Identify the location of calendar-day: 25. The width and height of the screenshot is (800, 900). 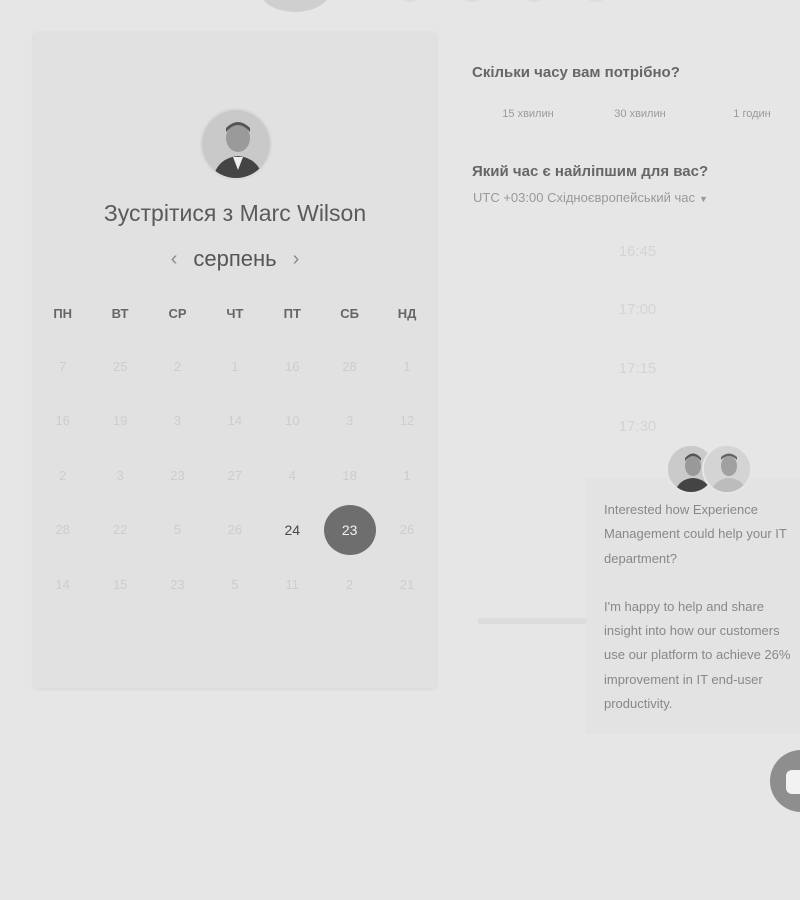
(120, 366).